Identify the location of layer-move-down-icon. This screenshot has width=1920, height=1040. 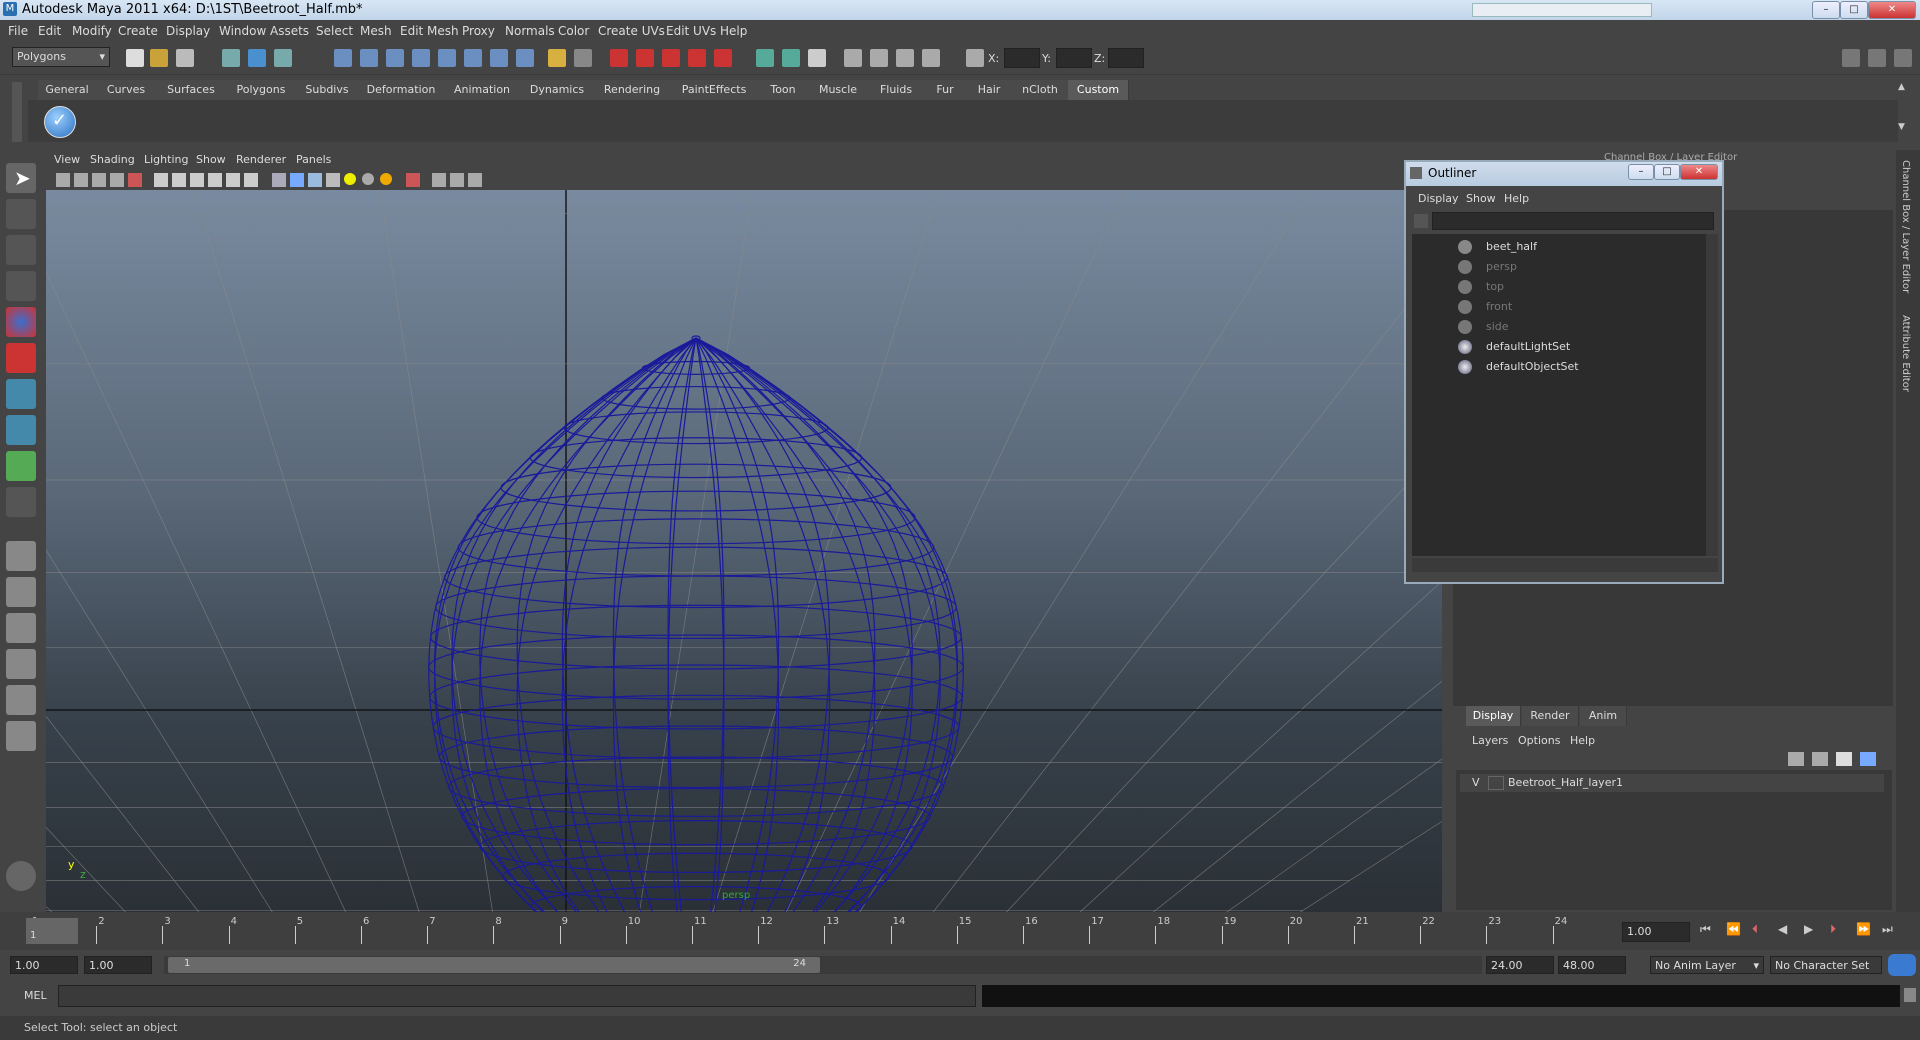
(1820, 759).